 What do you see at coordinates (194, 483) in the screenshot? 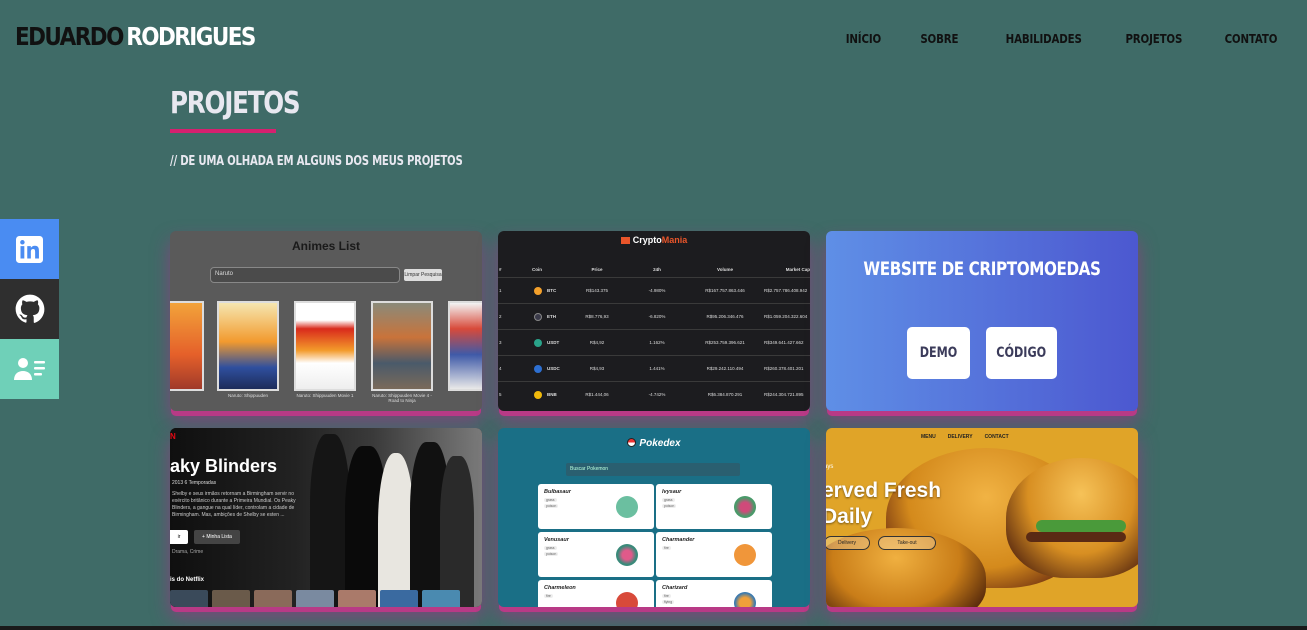
I see `netflix-show-meta: 2013 6 Temporadas` at bounding box center [194, 483].